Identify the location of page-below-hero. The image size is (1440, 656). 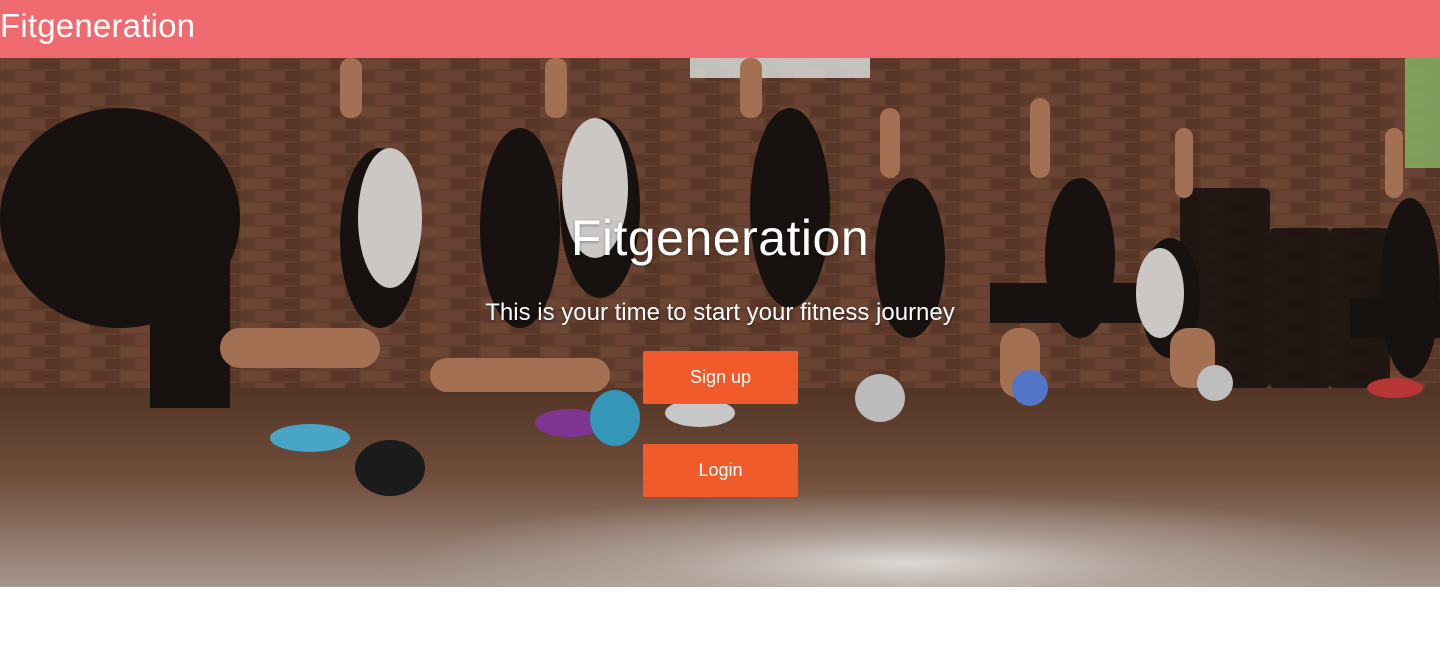
(720, 621).